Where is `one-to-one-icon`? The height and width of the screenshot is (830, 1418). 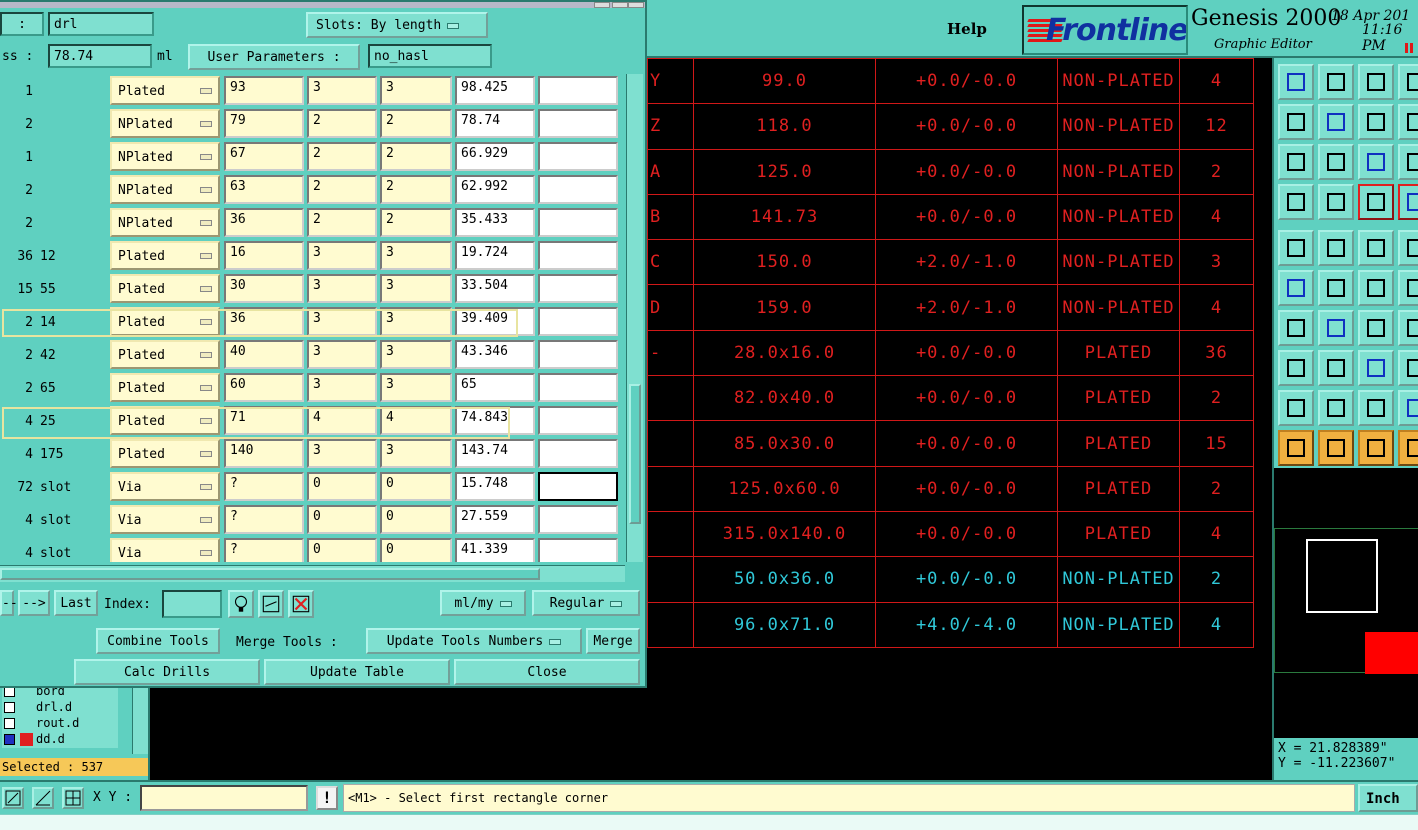 one-to-one-icon is located at coordinates (1376, 162).